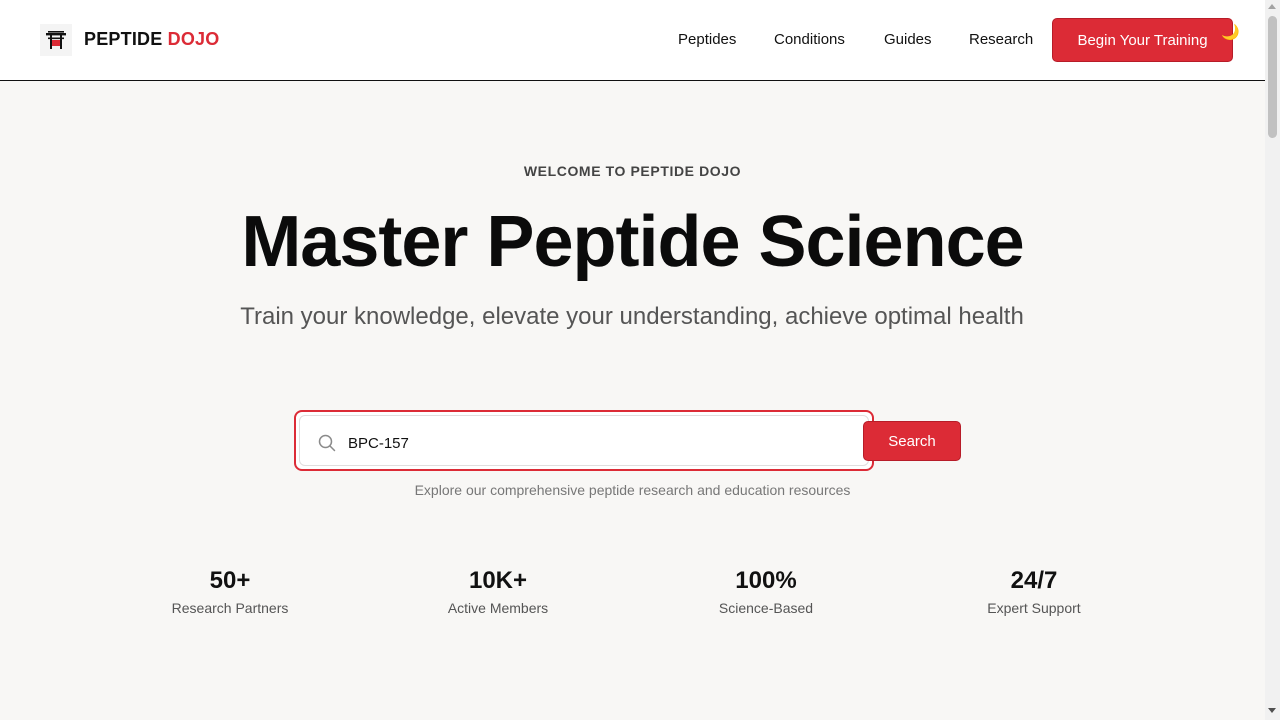 This screenshot has height=720, width=1280. I want to click on scroll-down-arrow-icon, so click(1272, 710).